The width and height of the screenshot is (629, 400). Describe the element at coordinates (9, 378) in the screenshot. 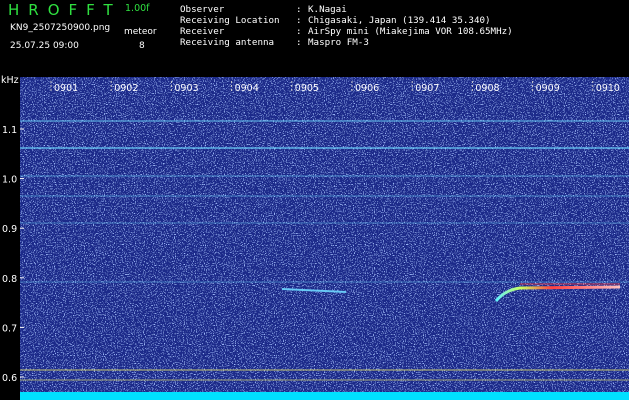

I see `y-tick-label: 0.6` at that location.